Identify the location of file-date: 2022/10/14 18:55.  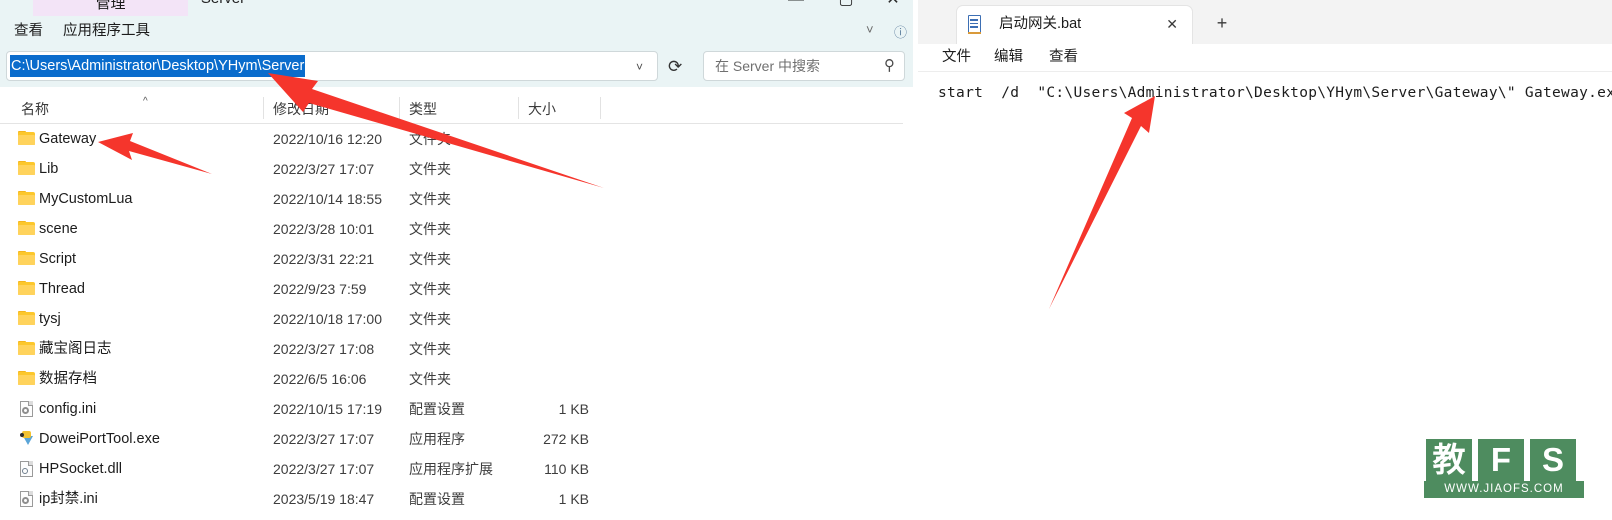
(327, 199).